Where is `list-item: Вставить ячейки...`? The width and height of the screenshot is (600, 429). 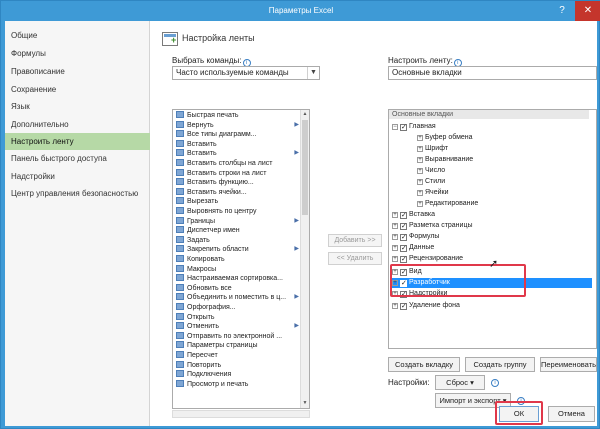
list-item: Вставить ячейки... is located at coordinates (237, 192).